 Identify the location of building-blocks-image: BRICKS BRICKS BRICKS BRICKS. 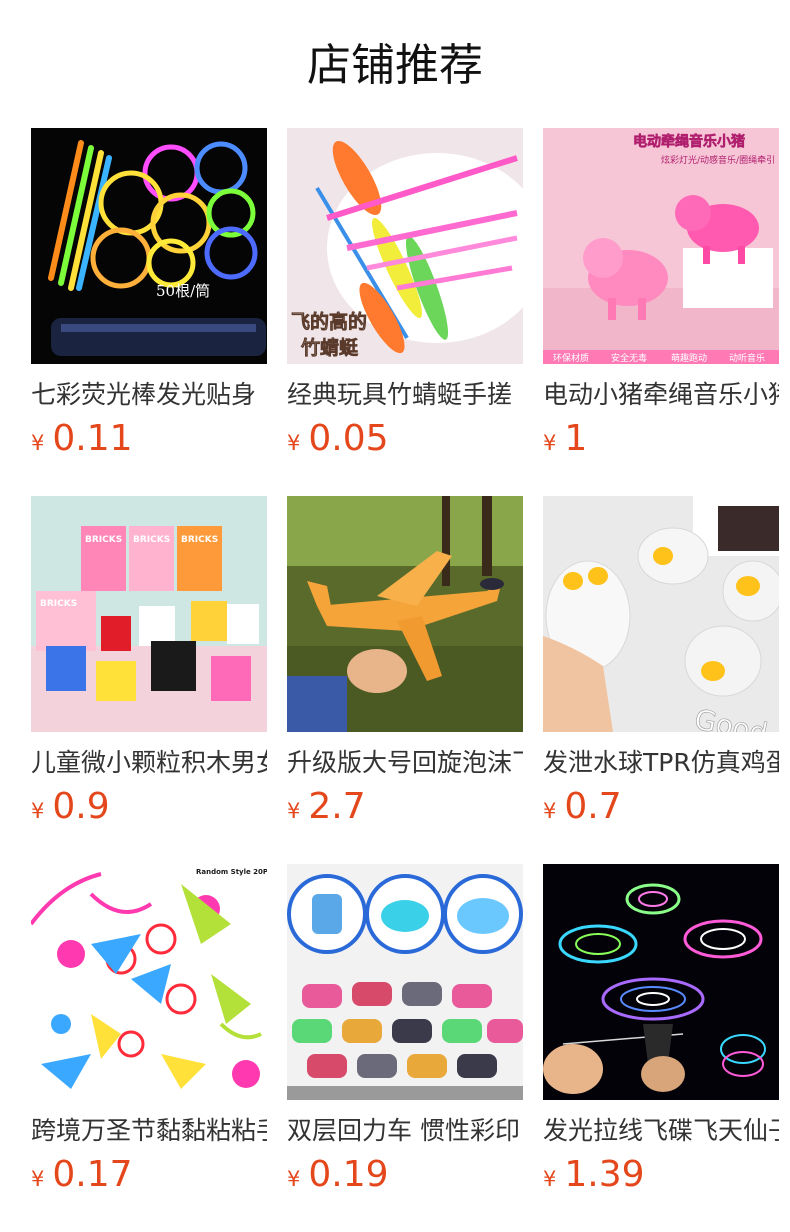
(149, 614).